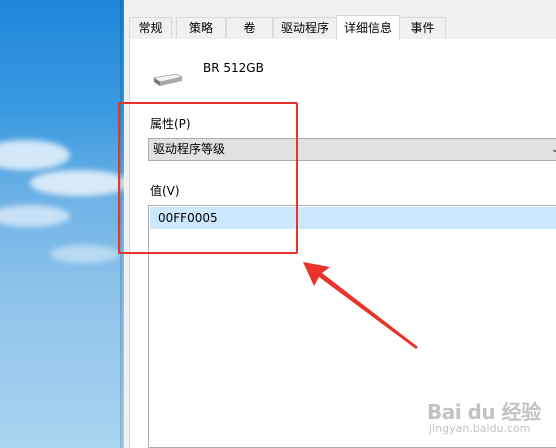 The height and width of the screenshot is (448, 556). What do you see at coordinates (305, 27) in the screenshot?
I see `tab-driver: 驱动程序` at bounding box center [305, 27].